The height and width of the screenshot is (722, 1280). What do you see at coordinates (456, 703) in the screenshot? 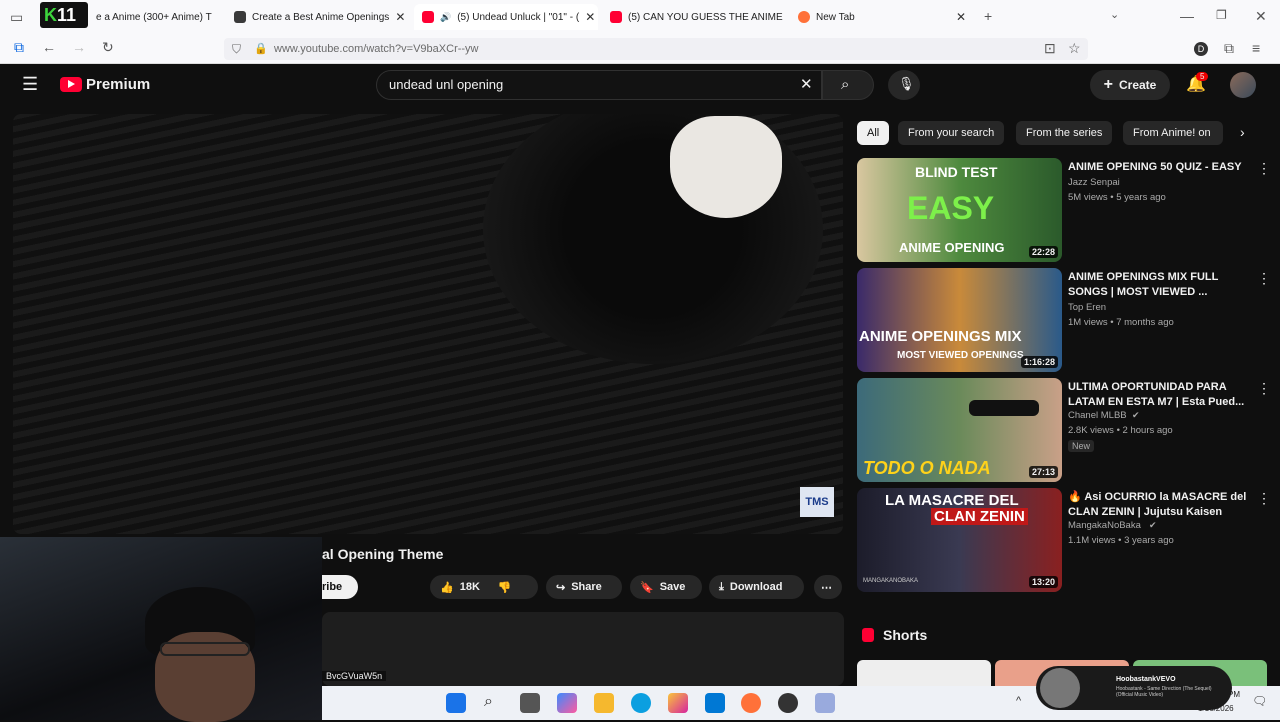
I see `windows-start-icon` at bounding box center [456, 703].